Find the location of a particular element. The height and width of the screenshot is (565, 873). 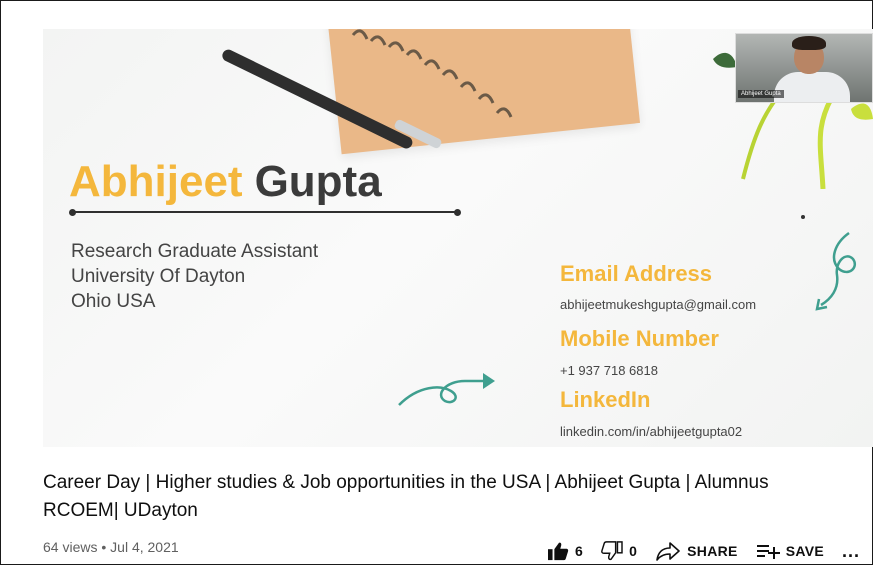

webcam-overlay: Abhijeet Gupta is located at coordinates (804, 68).